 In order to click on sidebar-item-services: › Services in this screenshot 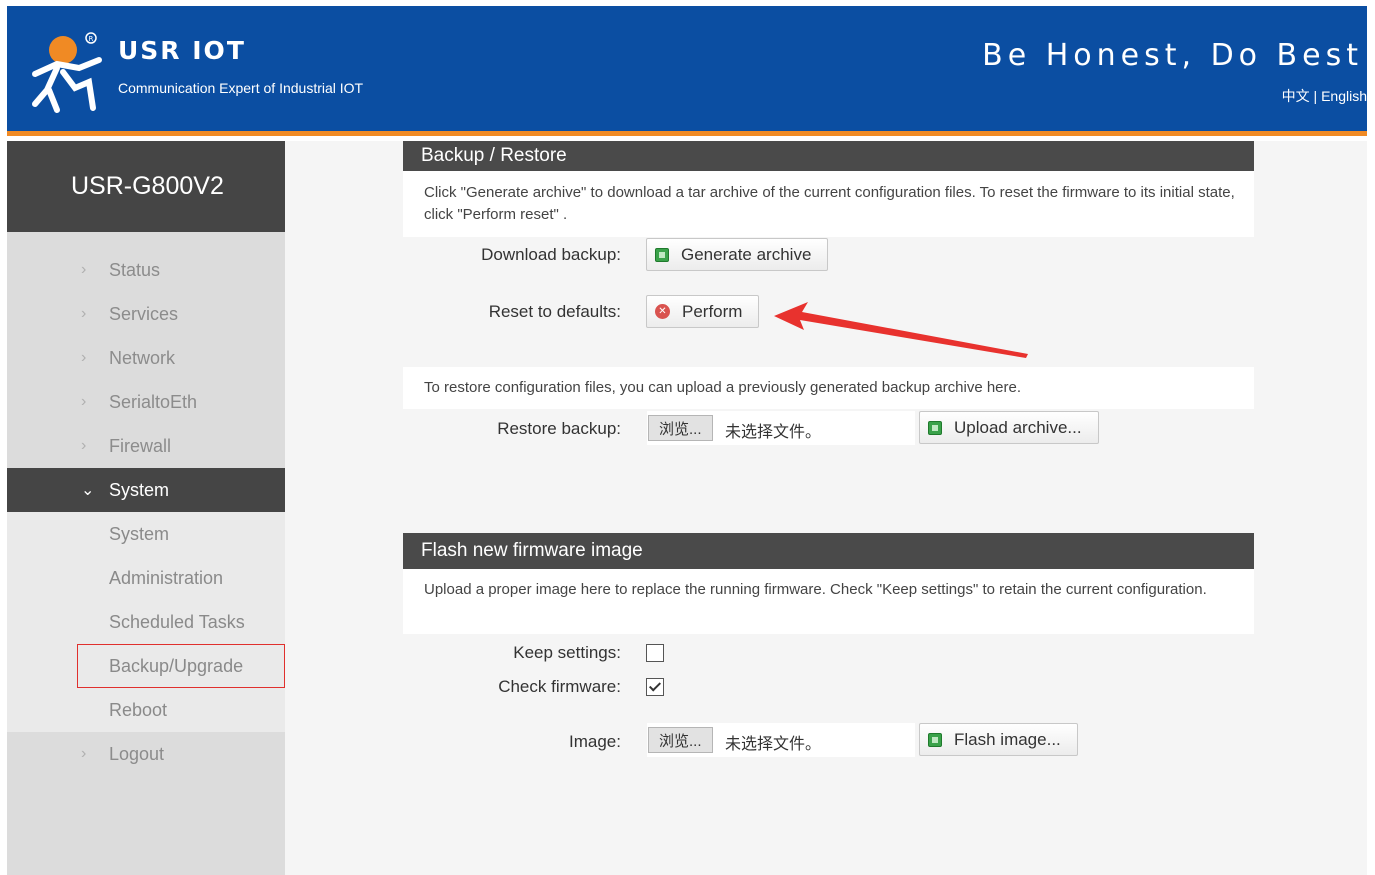, I will do `click(146, 314)`.